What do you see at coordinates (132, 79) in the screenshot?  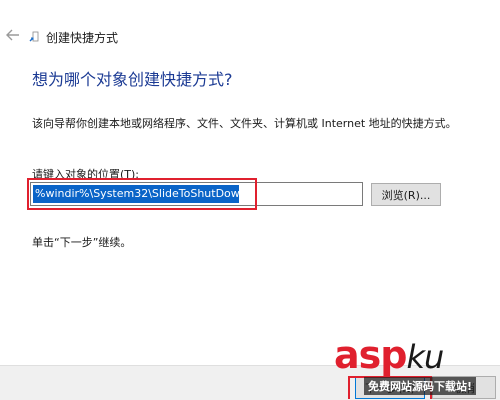 I see `page-heading: 想为哪个对象创建快捷方式?` at bounding box center [132, 79].